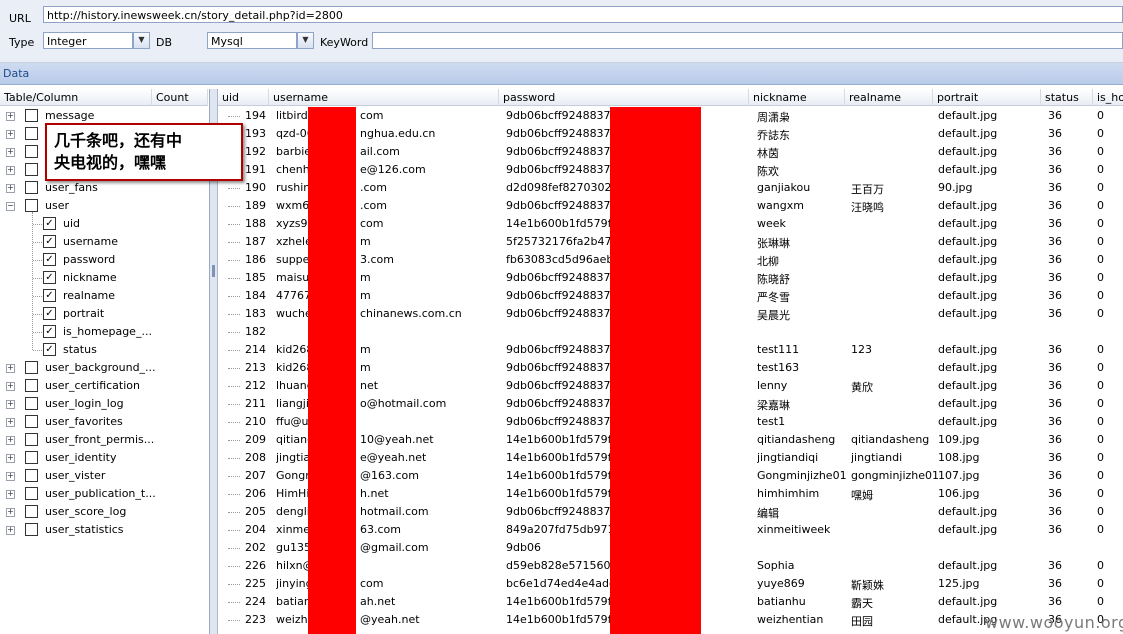 The width and height of the screenshot is (1123, 634). I want to click on table-cell: default.jpg, so click(968, 169).